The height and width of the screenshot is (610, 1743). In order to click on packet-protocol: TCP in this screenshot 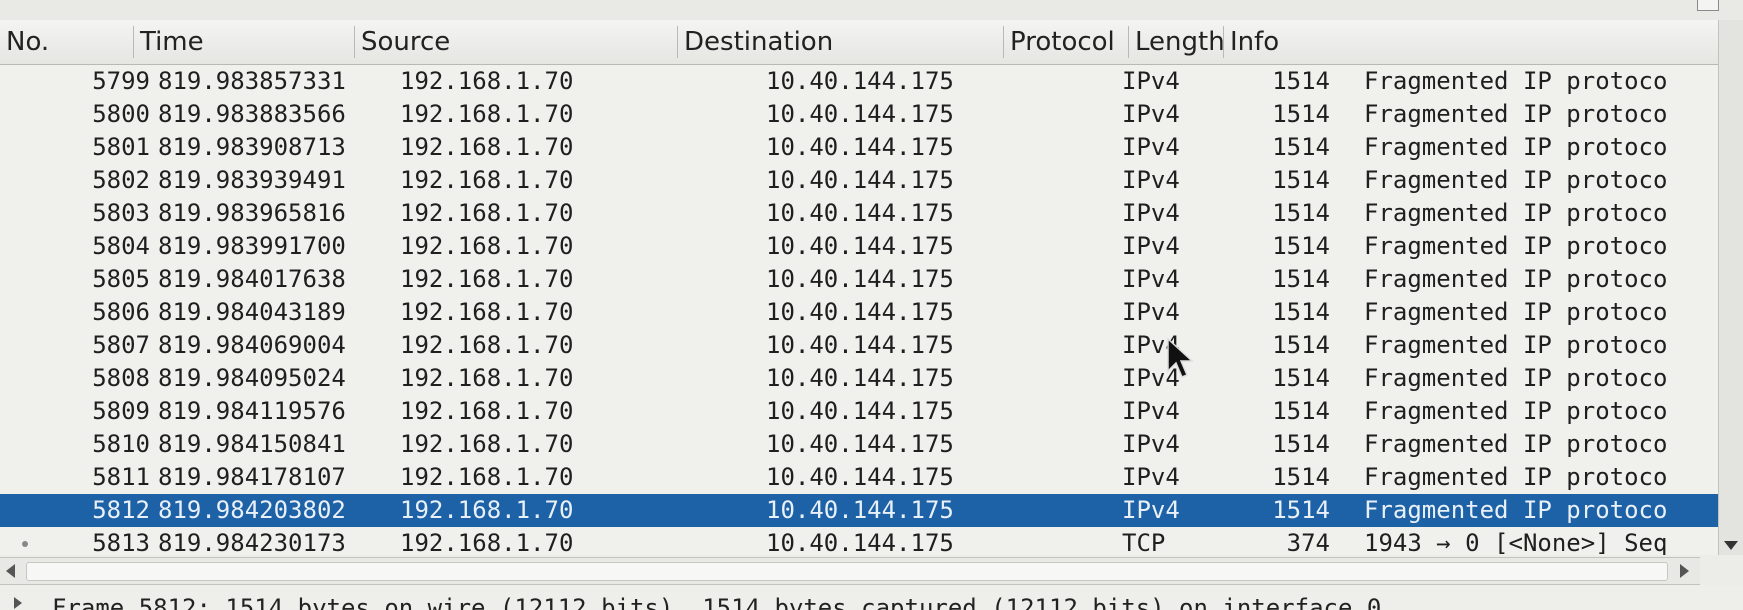, I will do `click(1144, 542)`.